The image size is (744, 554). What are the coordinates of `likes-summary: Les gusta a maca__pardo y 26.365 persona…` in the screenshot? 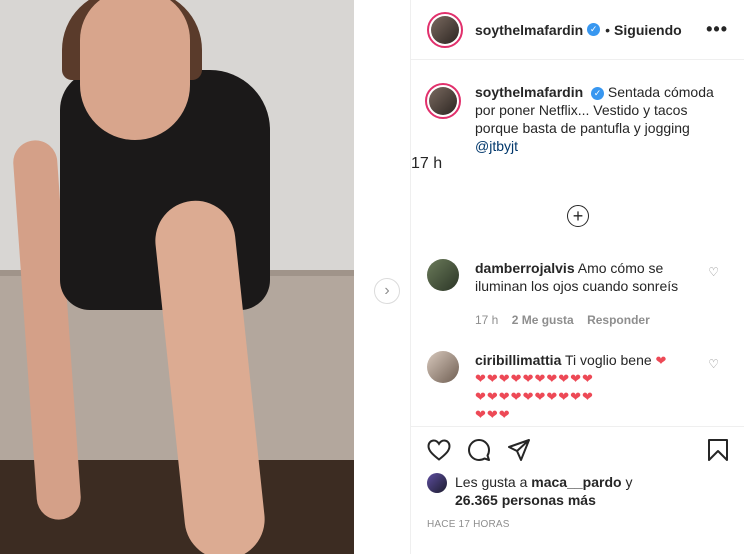 It's located at (578, 491).